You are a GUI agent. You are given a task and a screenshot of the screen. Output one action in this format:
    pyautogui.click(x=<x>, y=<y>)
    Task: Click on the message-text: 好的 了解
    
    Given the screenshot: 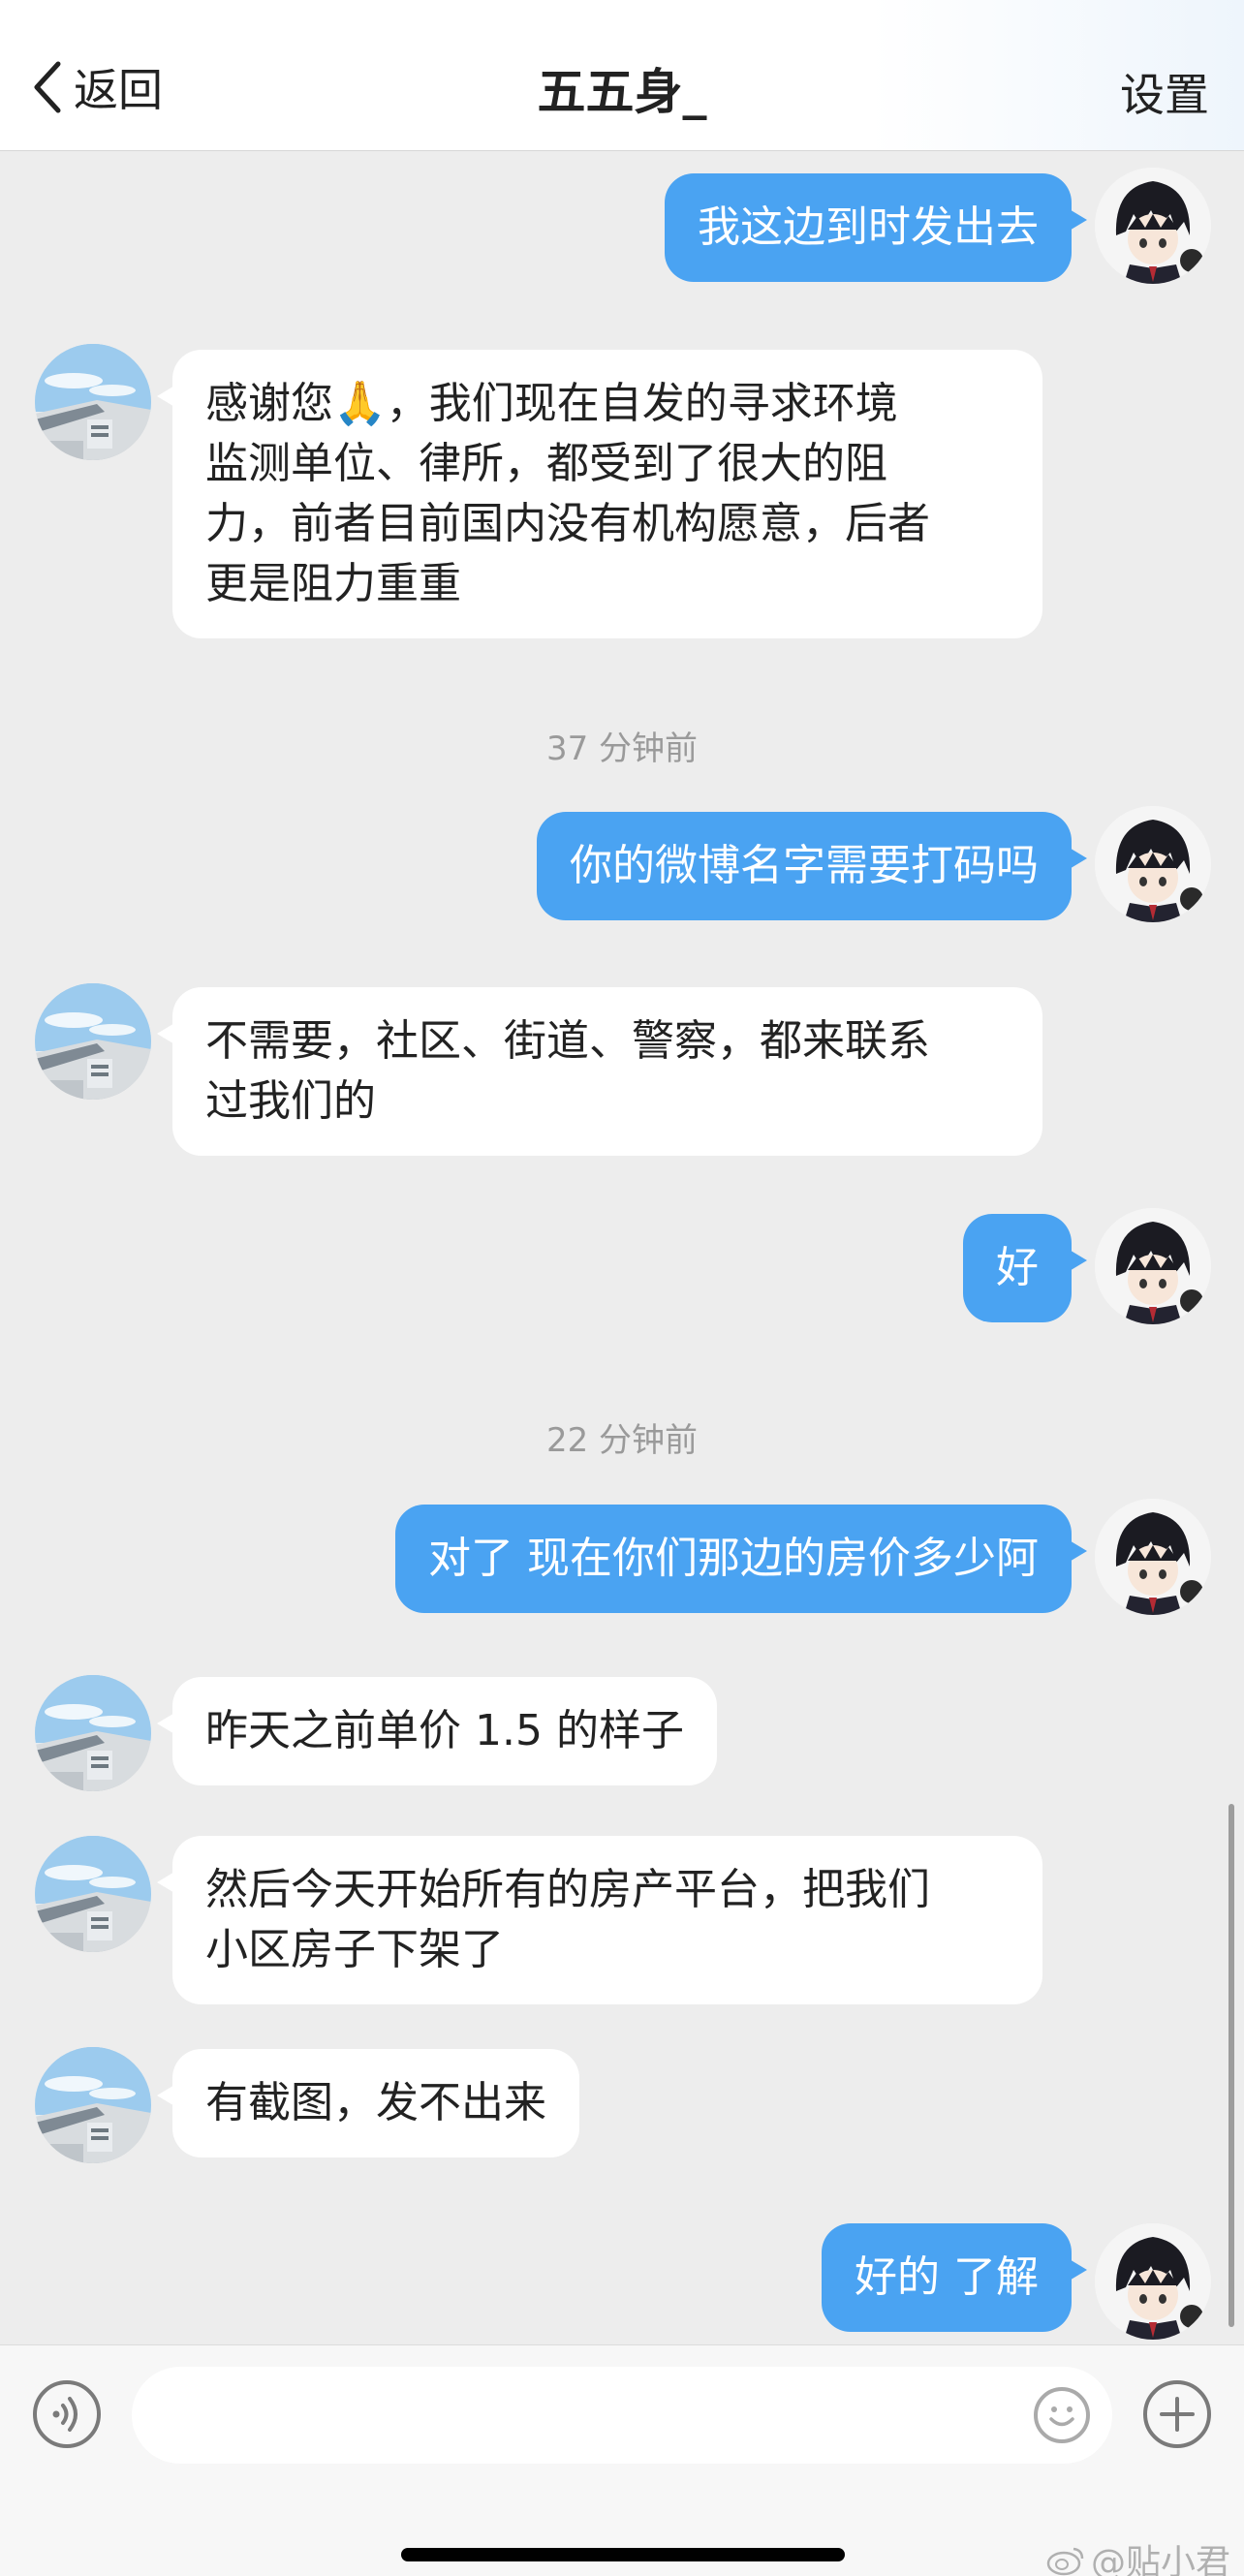 What is the action you would take?
    pyautogui.click(x=947, y=2277)
    